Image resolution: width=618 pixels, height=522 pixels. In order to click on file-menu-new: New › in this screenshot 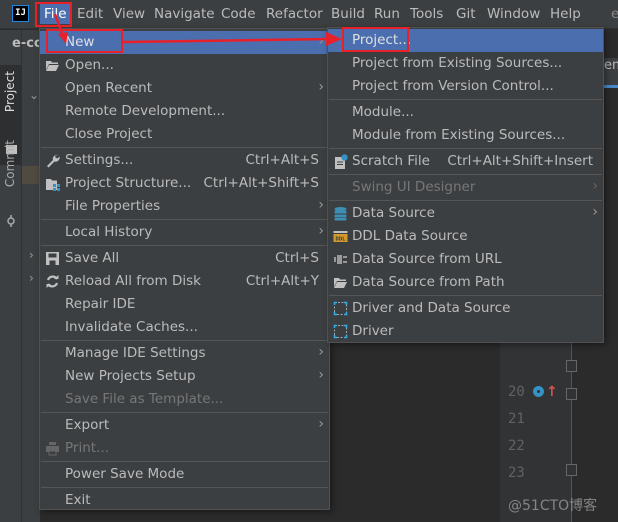, I will do `click(184, 42)`.